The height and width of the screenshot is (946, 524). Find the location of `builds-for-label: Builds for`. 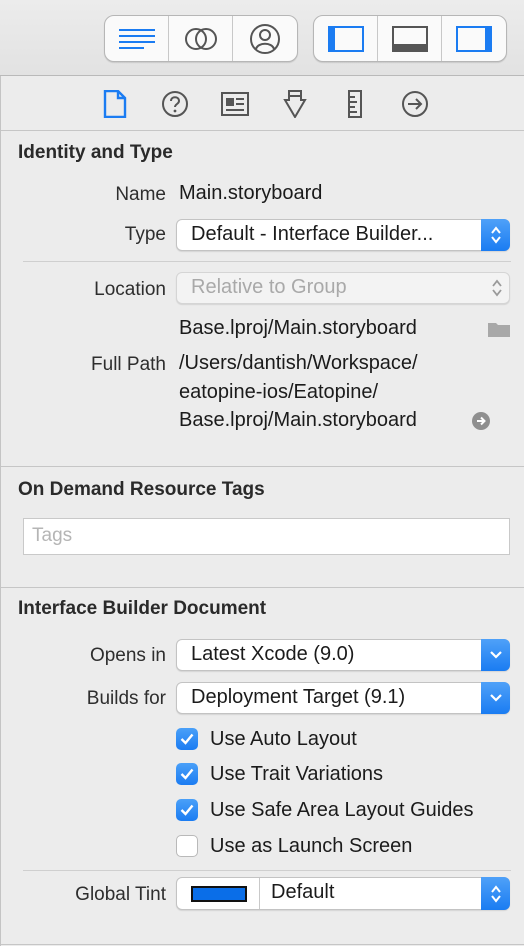

builds-for-label: Builds for is located at coordinates (126, 698).